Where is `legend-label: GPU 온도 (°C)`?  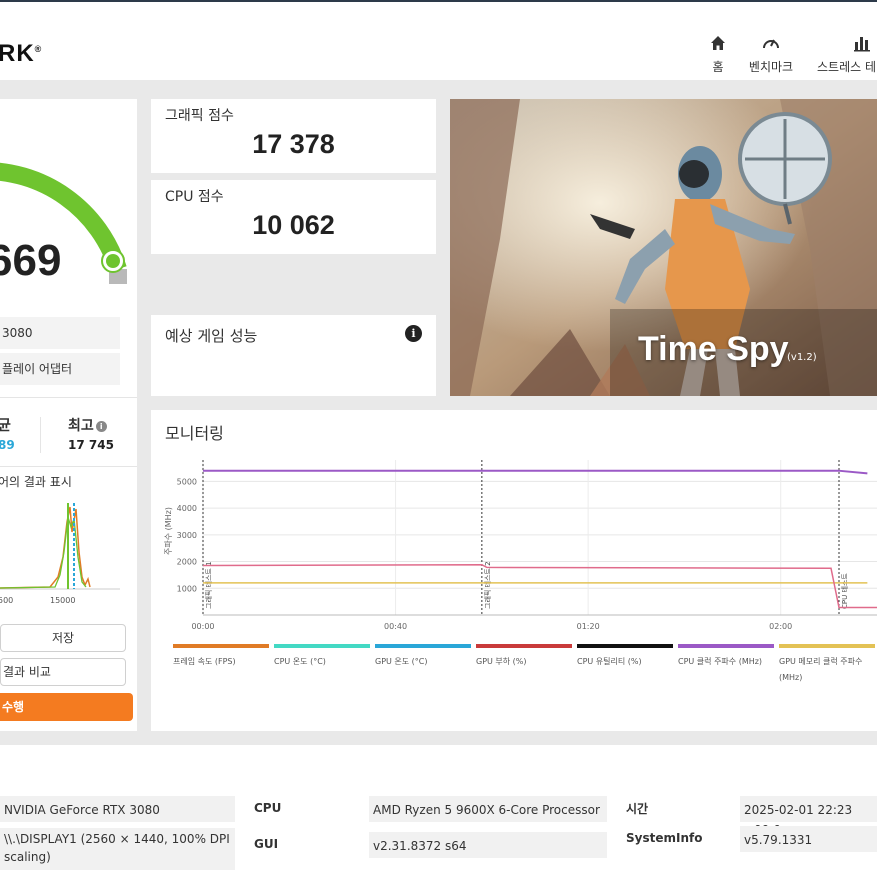
legend-label: GPU 온도 (°C) is located at coordinates (401, 661).